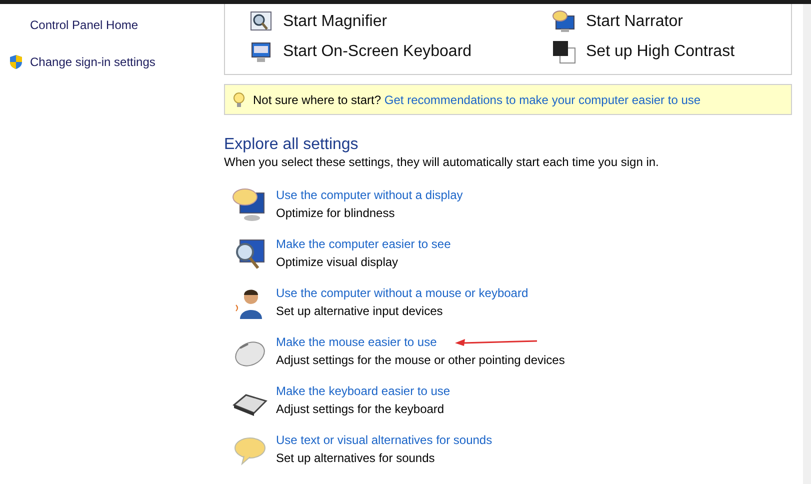  Describe the element at coordinates (361, 409) in the screenshot. I see `settings-description: Adjust settings for the keyboard` at that location.